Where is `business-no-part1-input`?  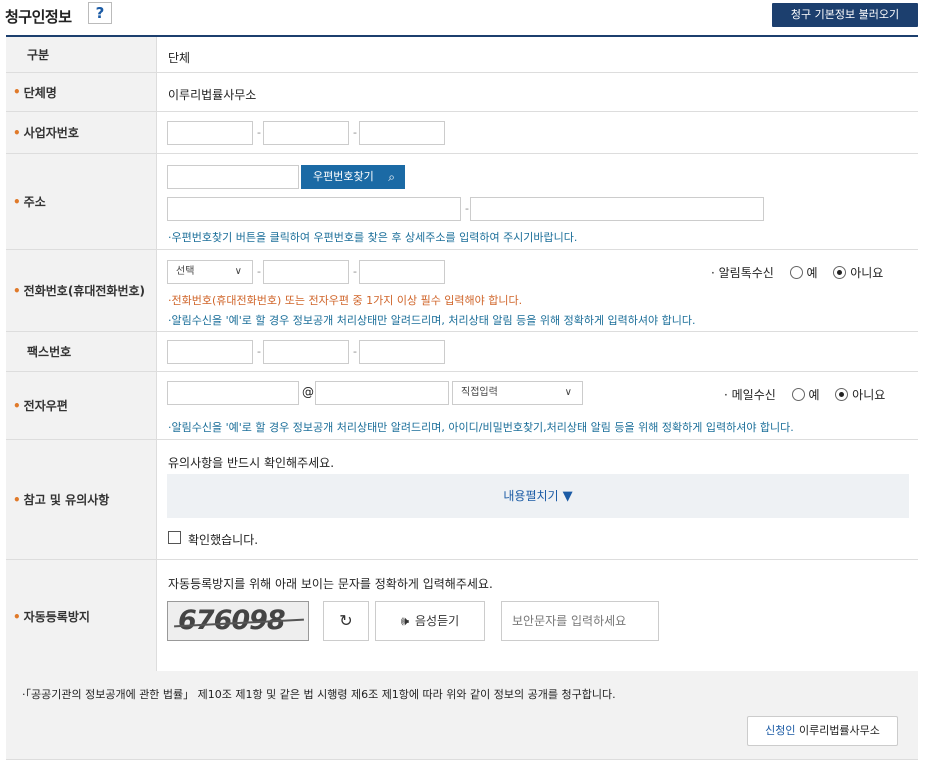
business-no-part1-input is located at coordinates (210, 133).